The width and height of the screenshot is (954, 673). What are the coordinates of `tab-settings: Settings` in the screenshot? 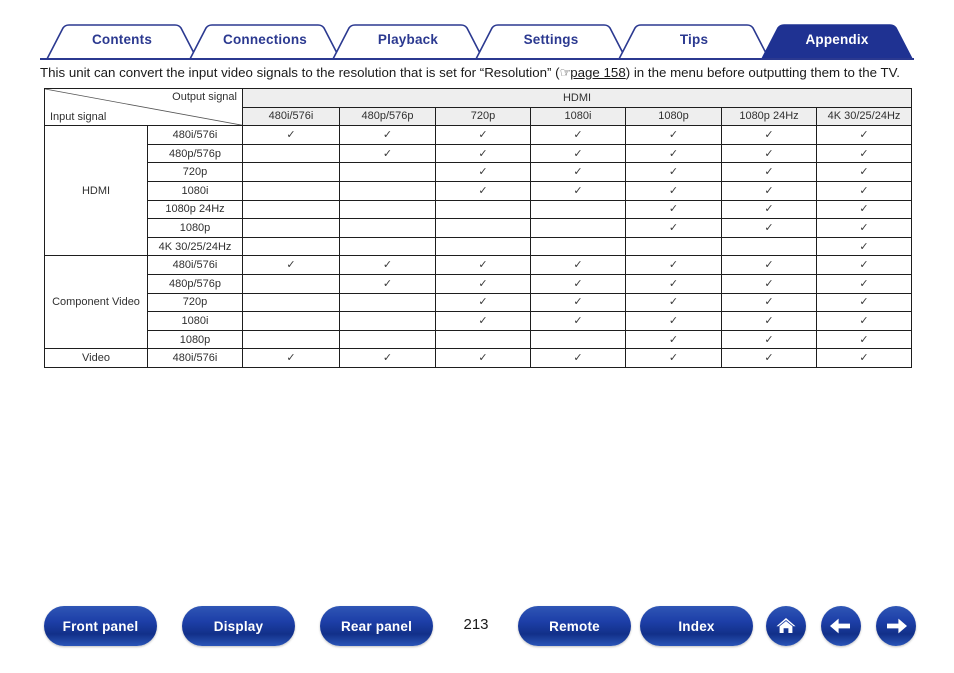 It's located at (551, 39).